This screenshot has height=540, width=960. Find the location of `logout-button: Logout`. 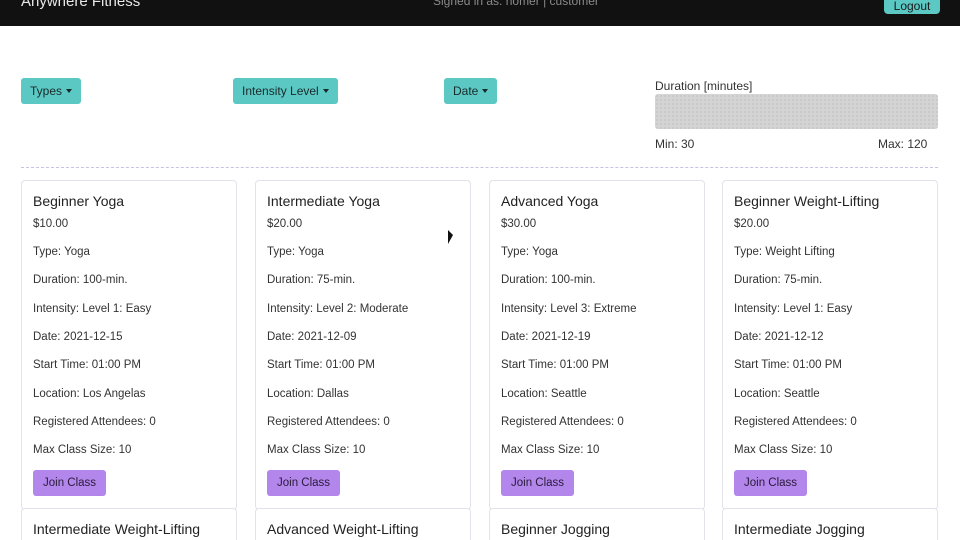

logout-button: Logout is located at coordinates (912, 7).